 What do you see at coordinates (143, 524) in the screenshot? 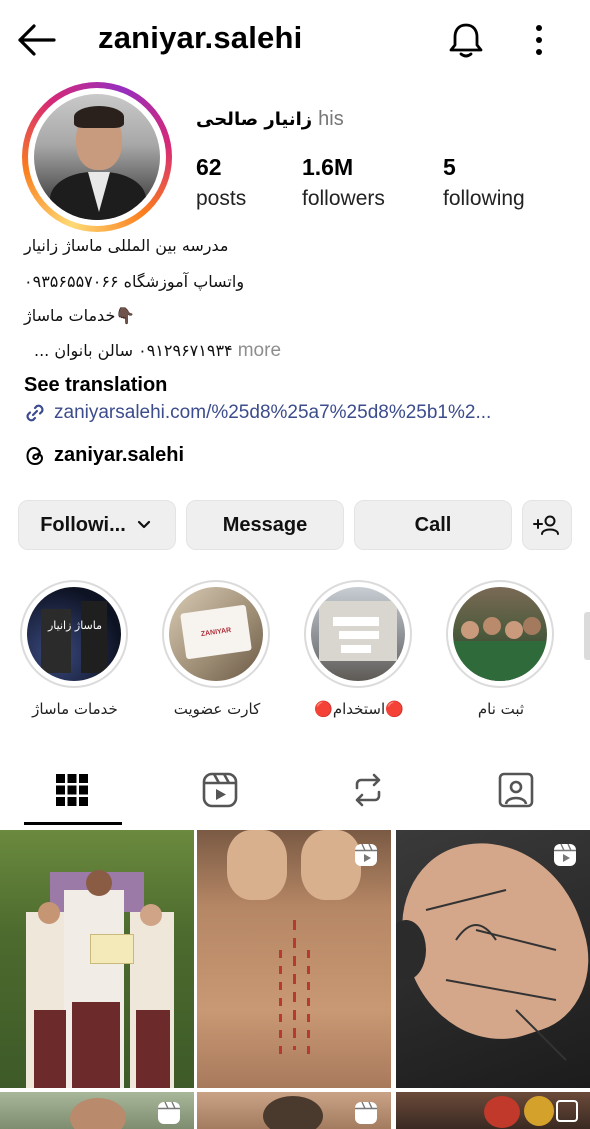
I see `chevron-down-icon` at bounding box center [143, 524].